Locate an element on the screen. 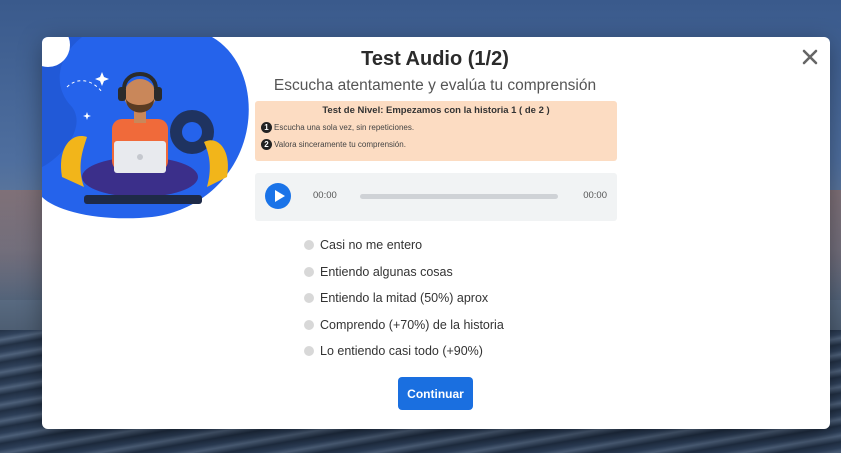 The image size is (841, 453). option-label: Lo entiendo casi todo (+90%) is located at coordinates (401, 351).